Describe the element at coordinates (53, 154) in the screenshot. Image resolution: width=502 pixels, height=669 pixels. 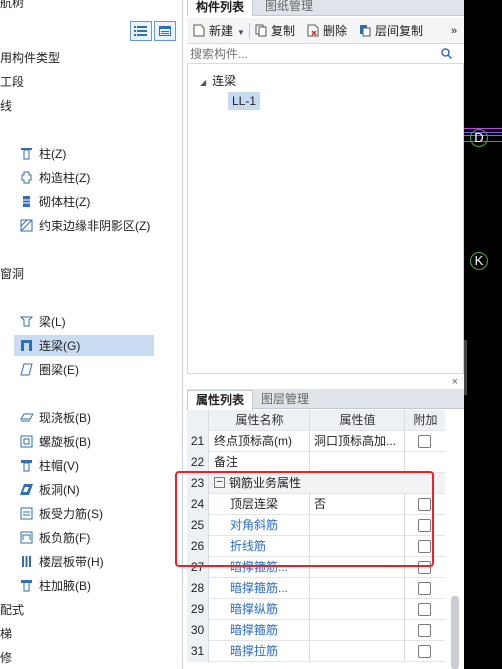
I see `tree-item-label: 柱(Z)` at that location.